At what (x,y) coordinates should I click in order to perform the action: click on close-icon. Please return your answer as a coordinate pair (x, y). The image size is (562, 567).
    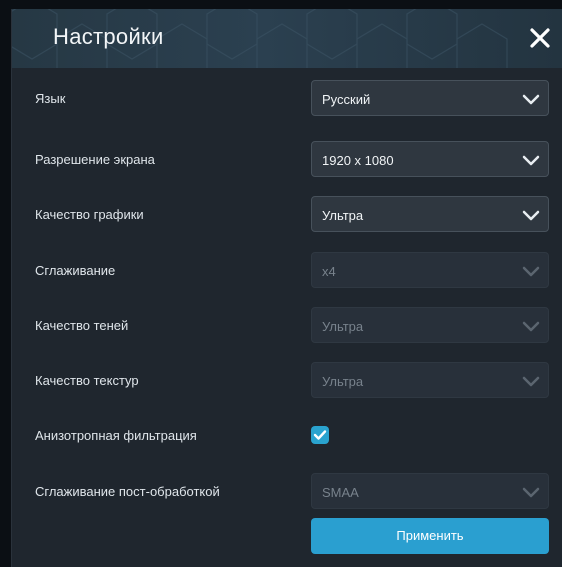
    Looking at the image, I should click on (540, 38).